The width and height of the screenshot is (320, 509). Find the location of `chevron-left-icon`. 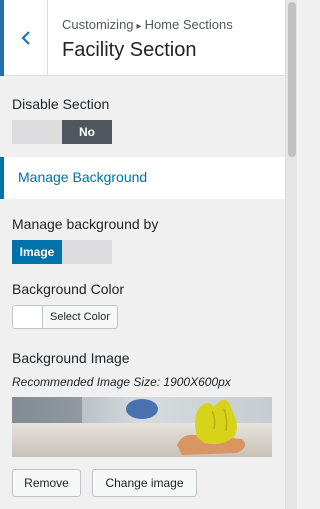

chevron-left-icon is located at coordinates (25, 38).